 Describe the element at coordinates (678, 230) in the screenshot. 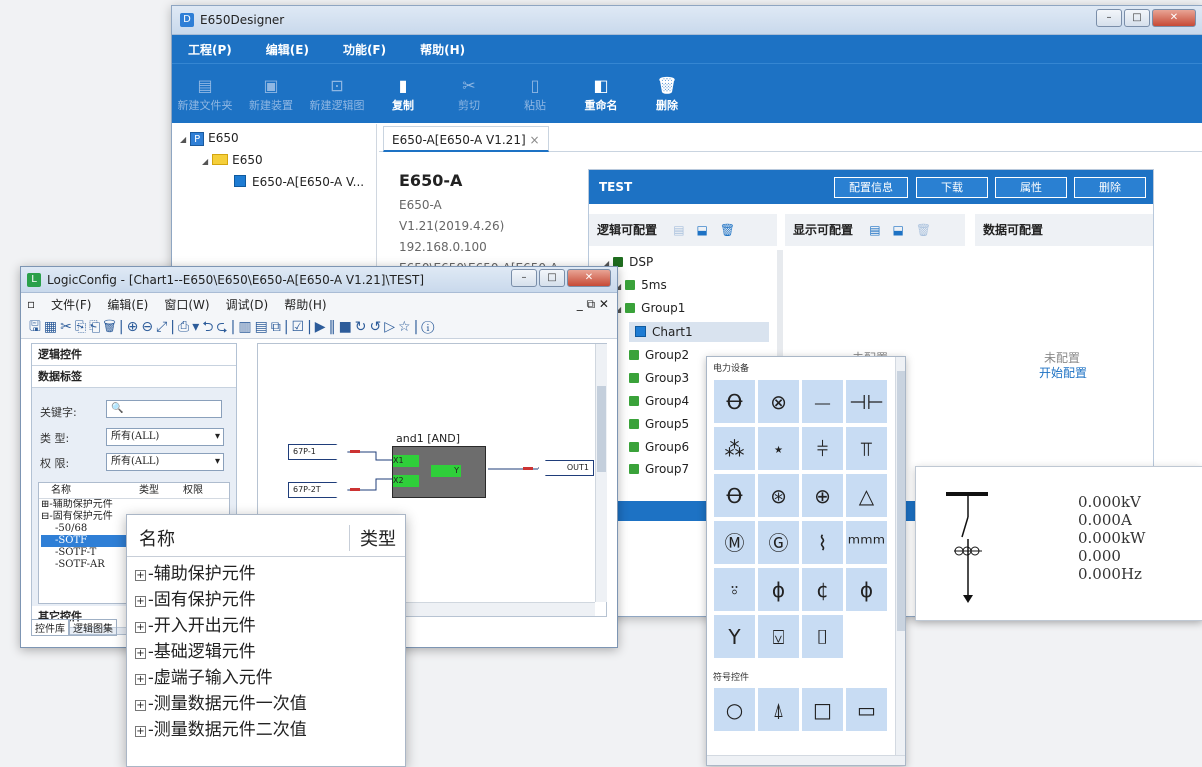

I see `edit-icon: ▤` at that location.